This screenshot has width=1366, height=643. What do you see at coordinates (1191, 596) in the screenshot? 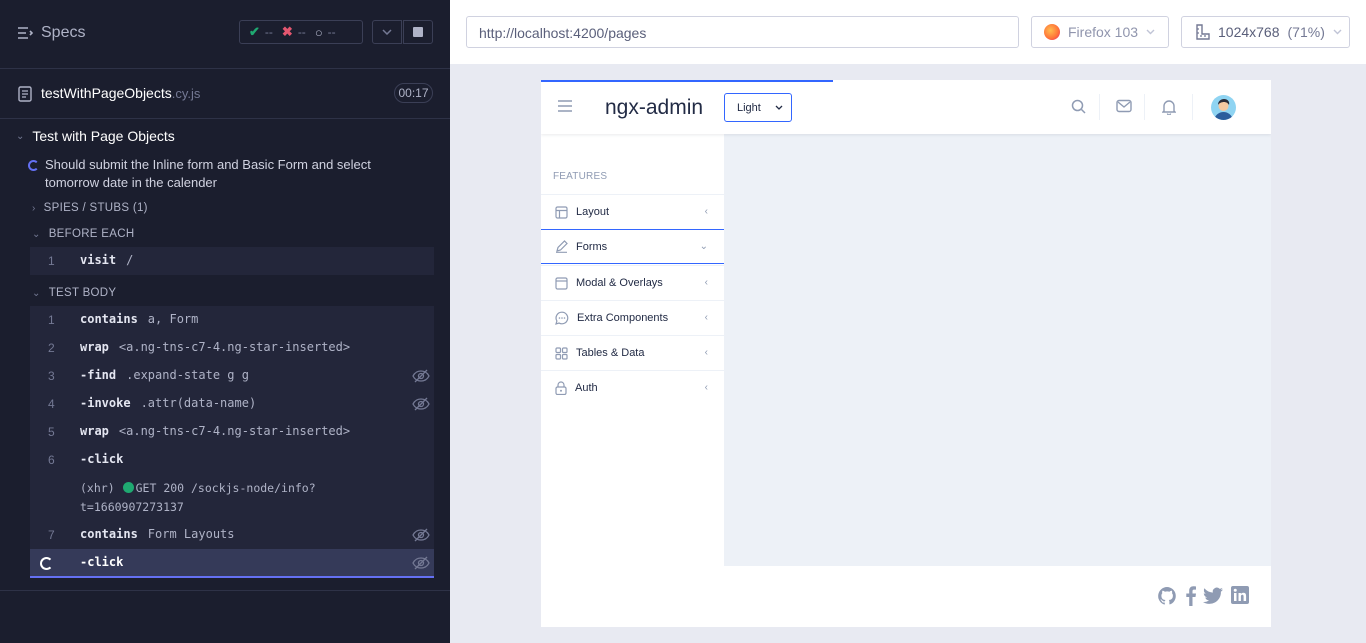
I see `facebook-icon` at bounding box center [1191, 596].